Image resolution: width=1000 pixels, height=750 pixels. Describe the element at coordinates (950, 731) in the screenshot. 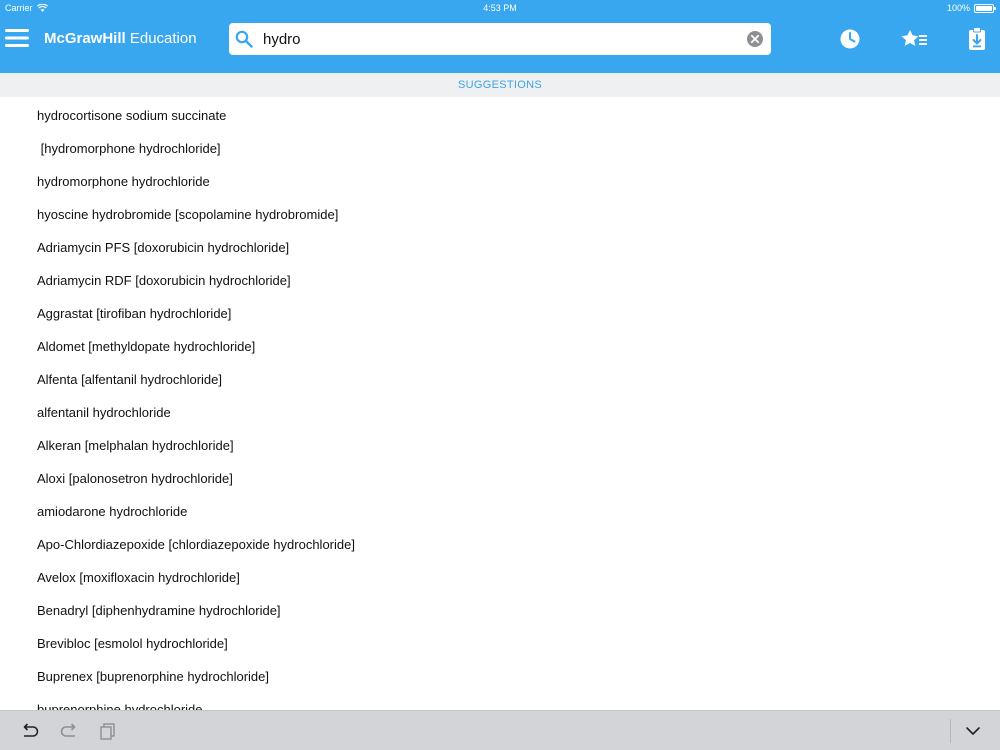

I see `toolbar-divider` at that location.